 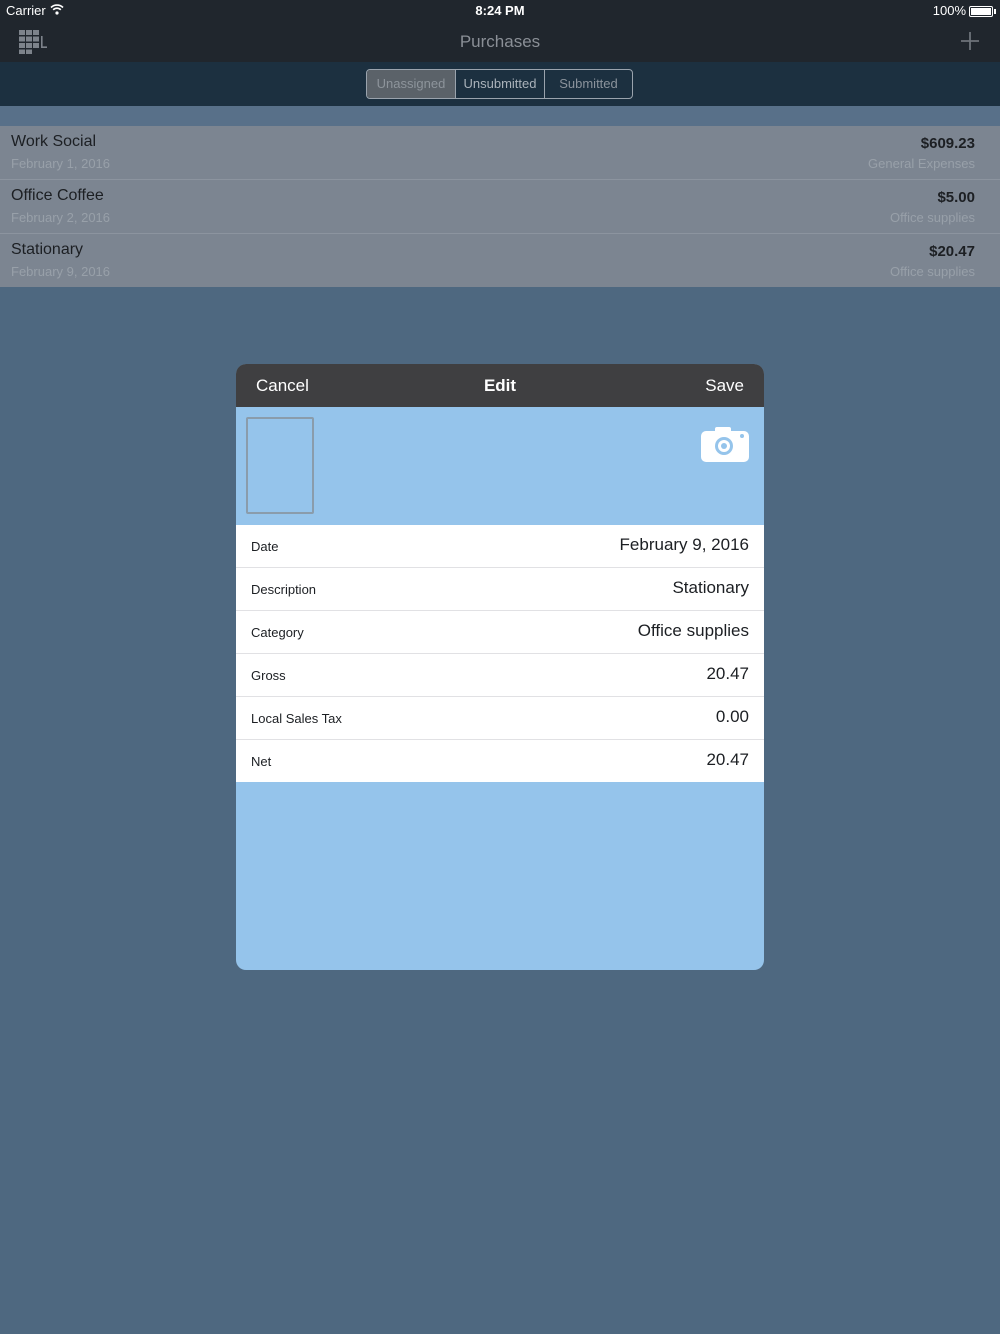 What do you see at coordinates (921, 163) in the screenshot?
I see `purchase-category: General Expenses` at bounding box center [921, 163].